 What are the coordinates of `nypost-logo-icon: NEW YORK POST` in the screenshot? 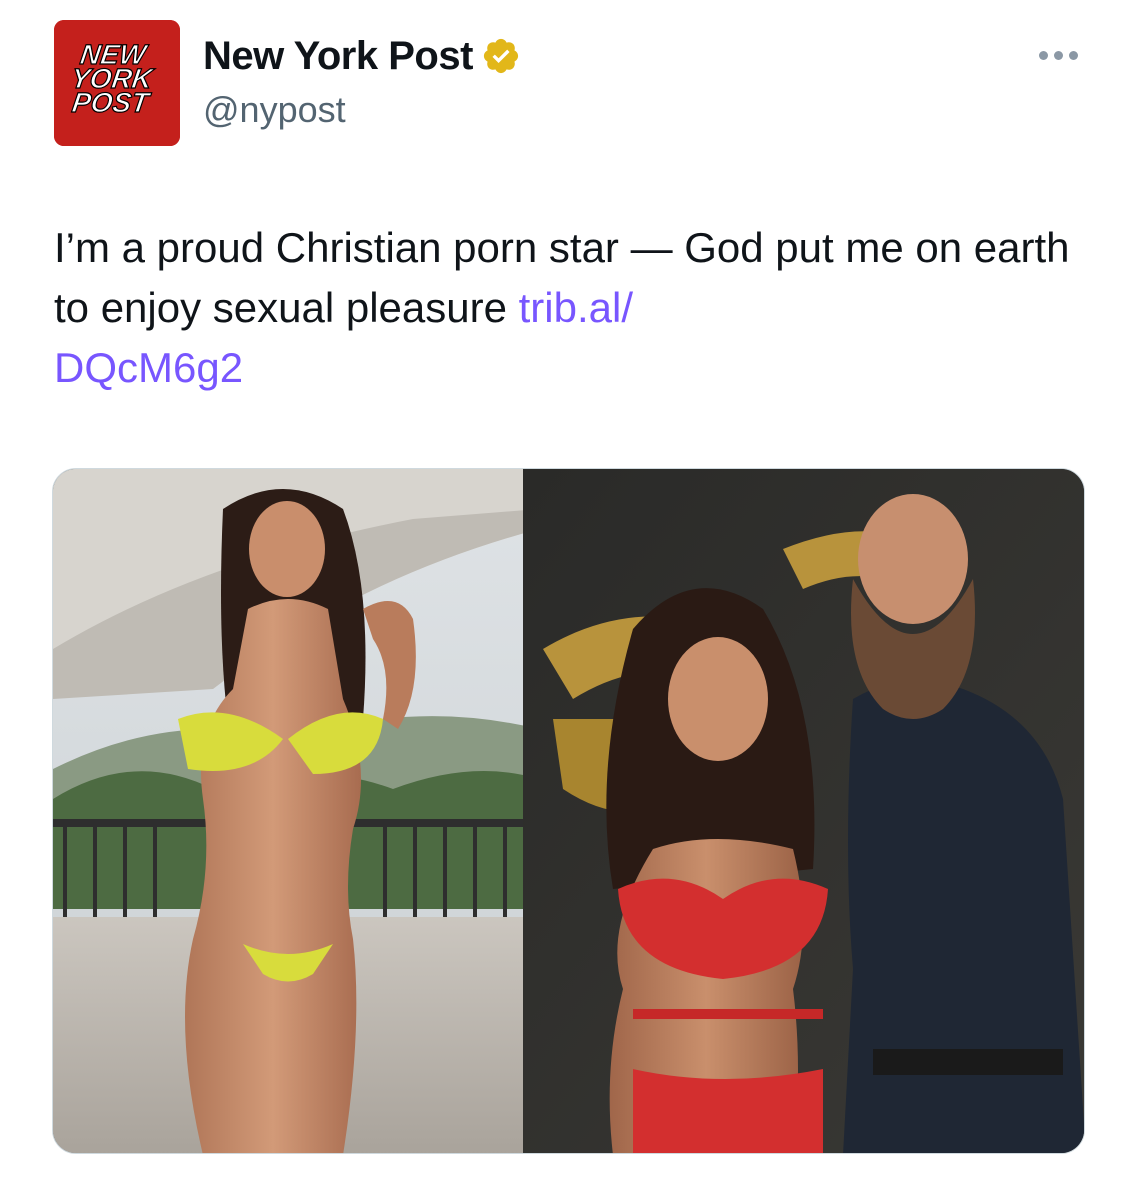 It's located at (117, 83).